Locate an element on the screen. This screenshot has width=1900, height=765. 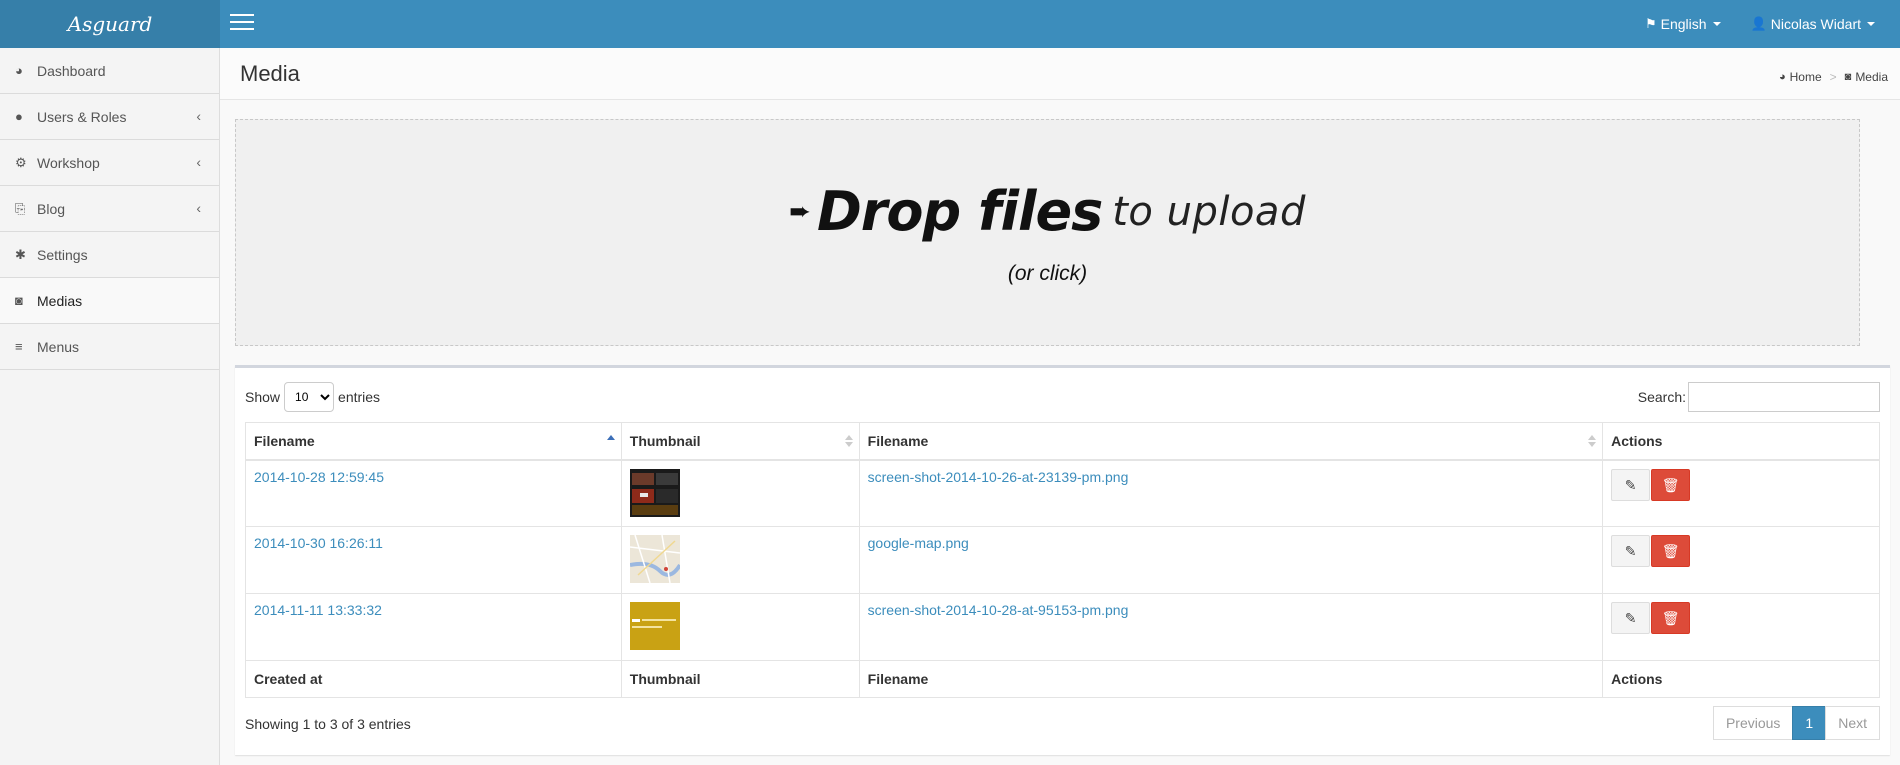
bars-icon: ≡ is located at coordinates (19, 346).